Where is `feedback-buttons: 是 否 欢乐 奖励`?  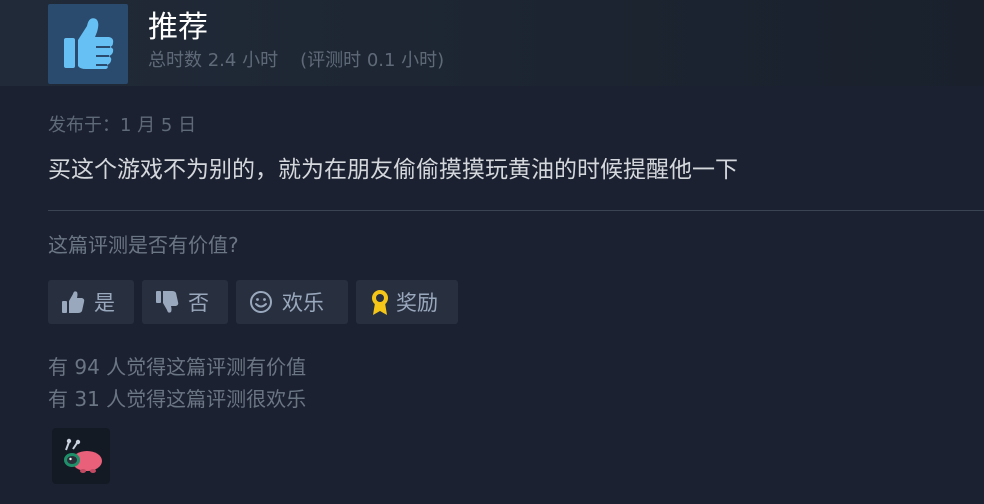 feedback-buttons: 是 否 欢乐 奖励 is located at coordinates (253, 302).